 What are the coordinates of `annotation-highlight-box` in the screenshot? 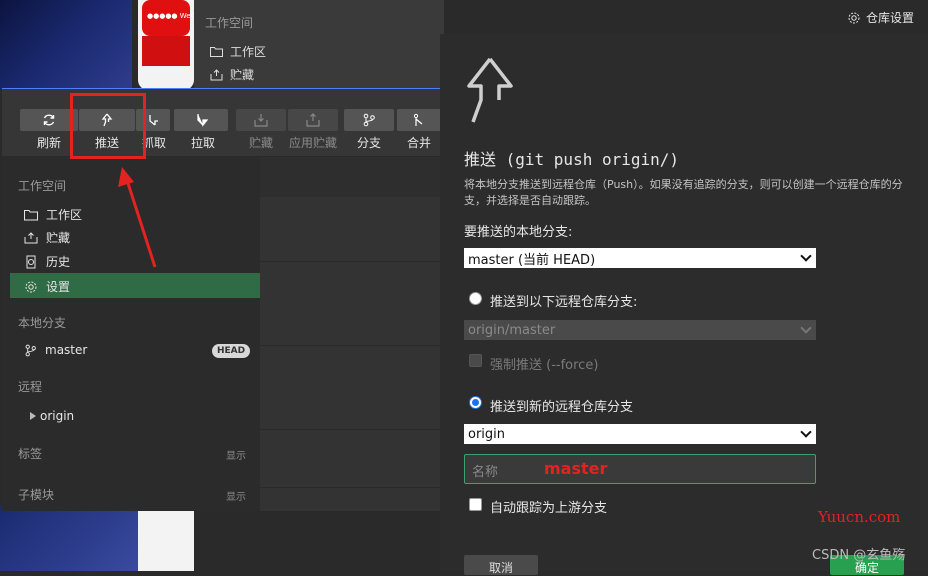 It's located at (108, 126).